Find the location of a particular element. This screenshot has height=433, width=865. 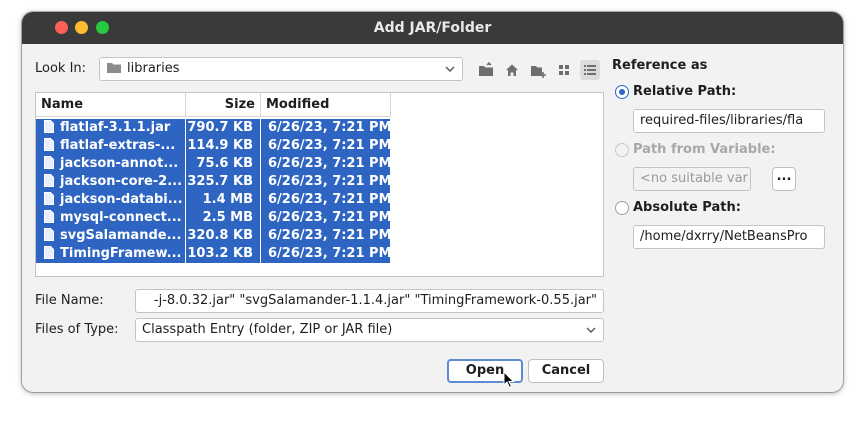

variable-value: <no suitable var is located at coordinates (694, 178).